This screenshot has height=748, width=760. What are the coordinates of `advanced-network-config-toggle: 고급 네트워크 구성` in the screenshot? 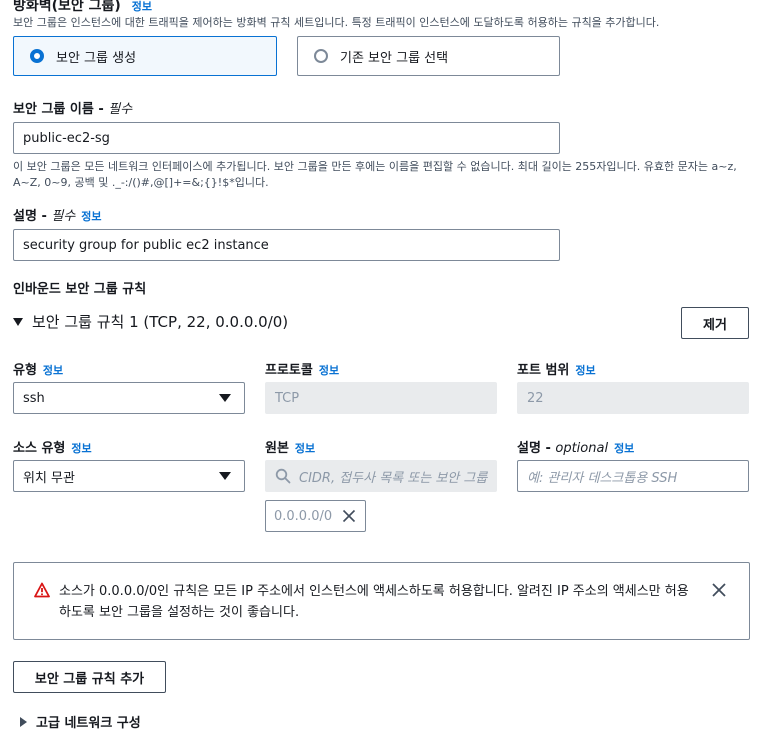 It's located at (80, 721).